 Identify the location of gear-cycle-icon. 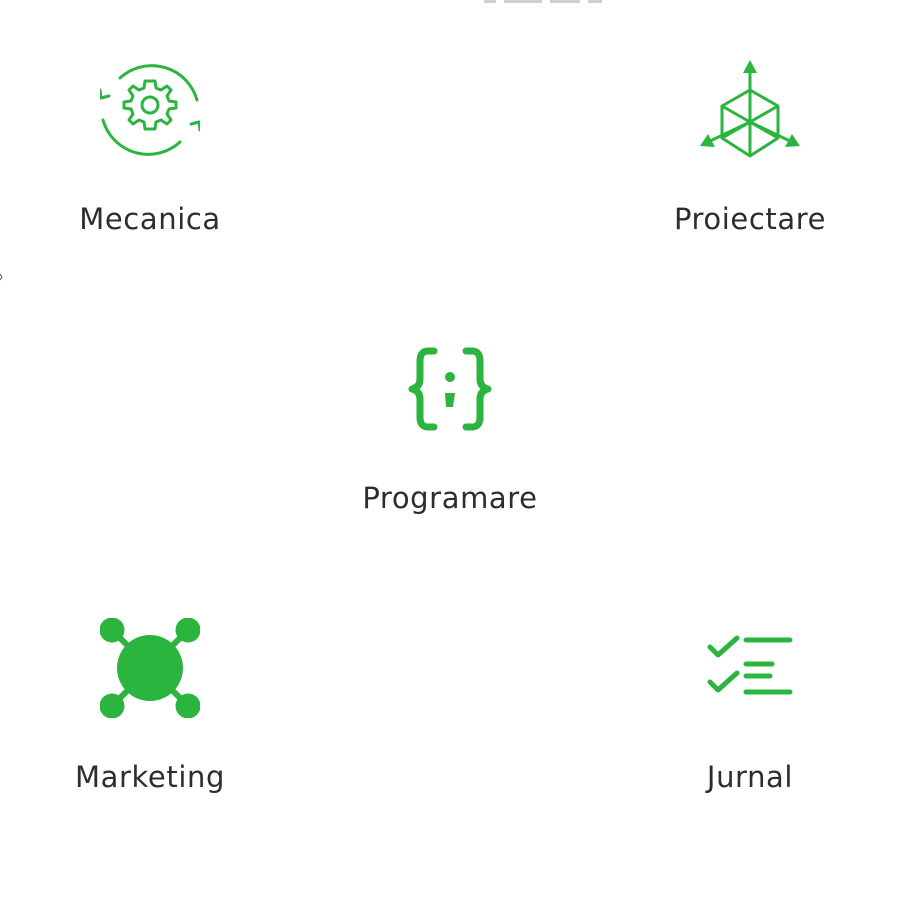
(150, 110).